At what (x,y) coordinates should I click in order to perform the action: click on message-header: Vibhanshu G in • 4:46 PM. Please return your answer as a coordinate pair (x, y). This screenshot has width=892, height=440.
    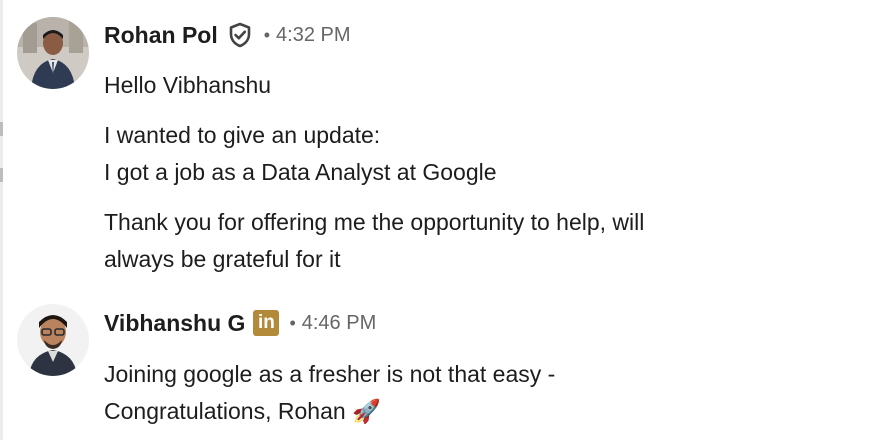
    Looking at the image, I should click on (240, 323).